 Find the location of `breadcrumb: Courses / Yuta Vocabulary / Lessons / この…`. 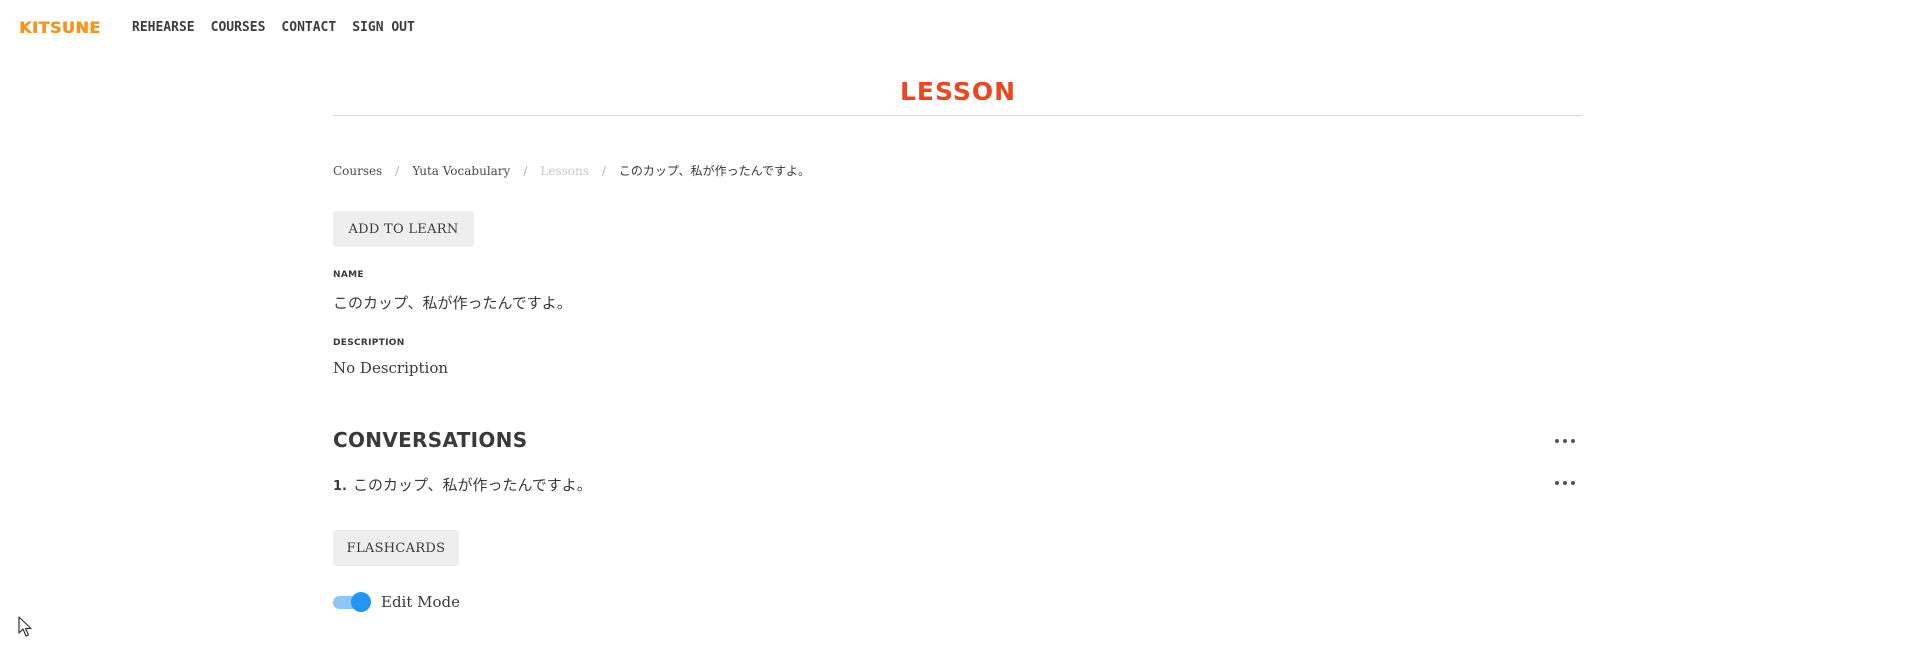

breadcrumb: Courses / Yuta Vocabulary / Lessons / この… is located at coordinates (571, 170).